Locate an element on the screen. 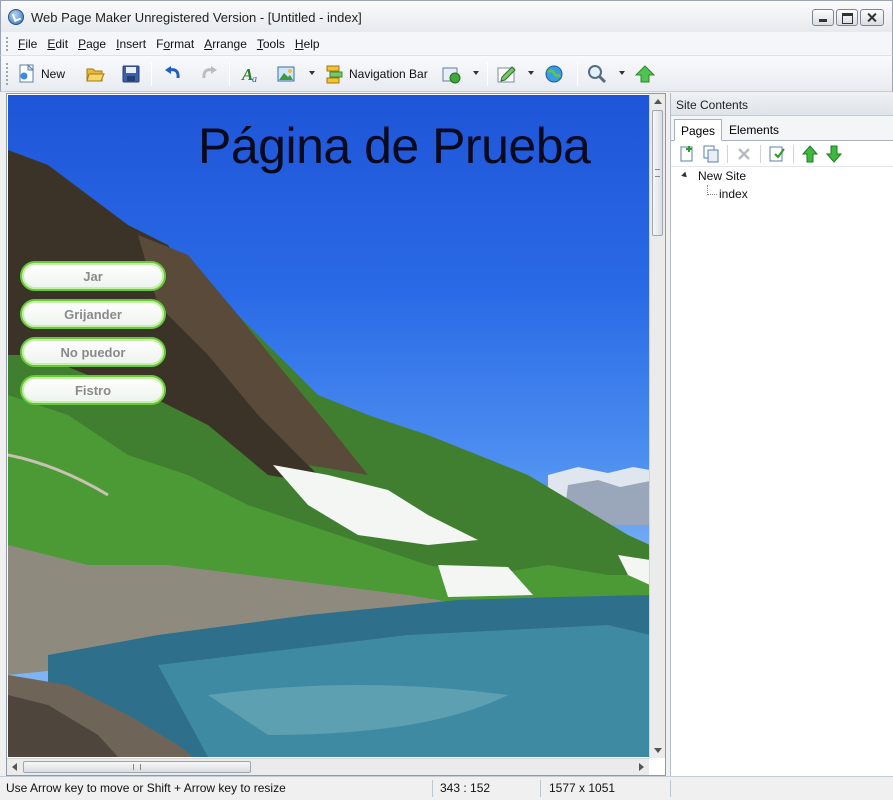 This screenshot has width=893, height=800. nav-button-grijander: Grijander is located at coordinates (93, 314).